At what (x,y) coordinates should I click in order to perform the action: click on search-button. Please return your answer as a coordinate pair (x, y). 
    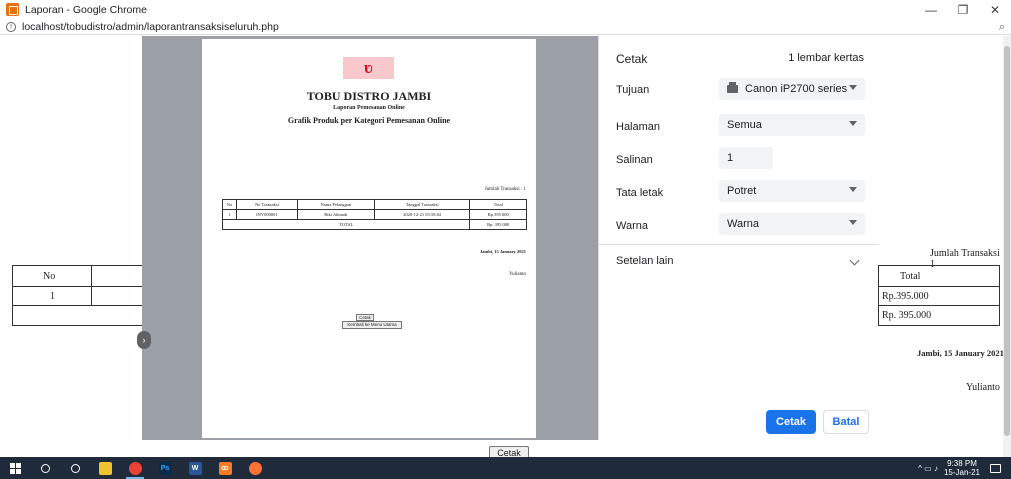
    Looking at the image, I should click on (45, 468).